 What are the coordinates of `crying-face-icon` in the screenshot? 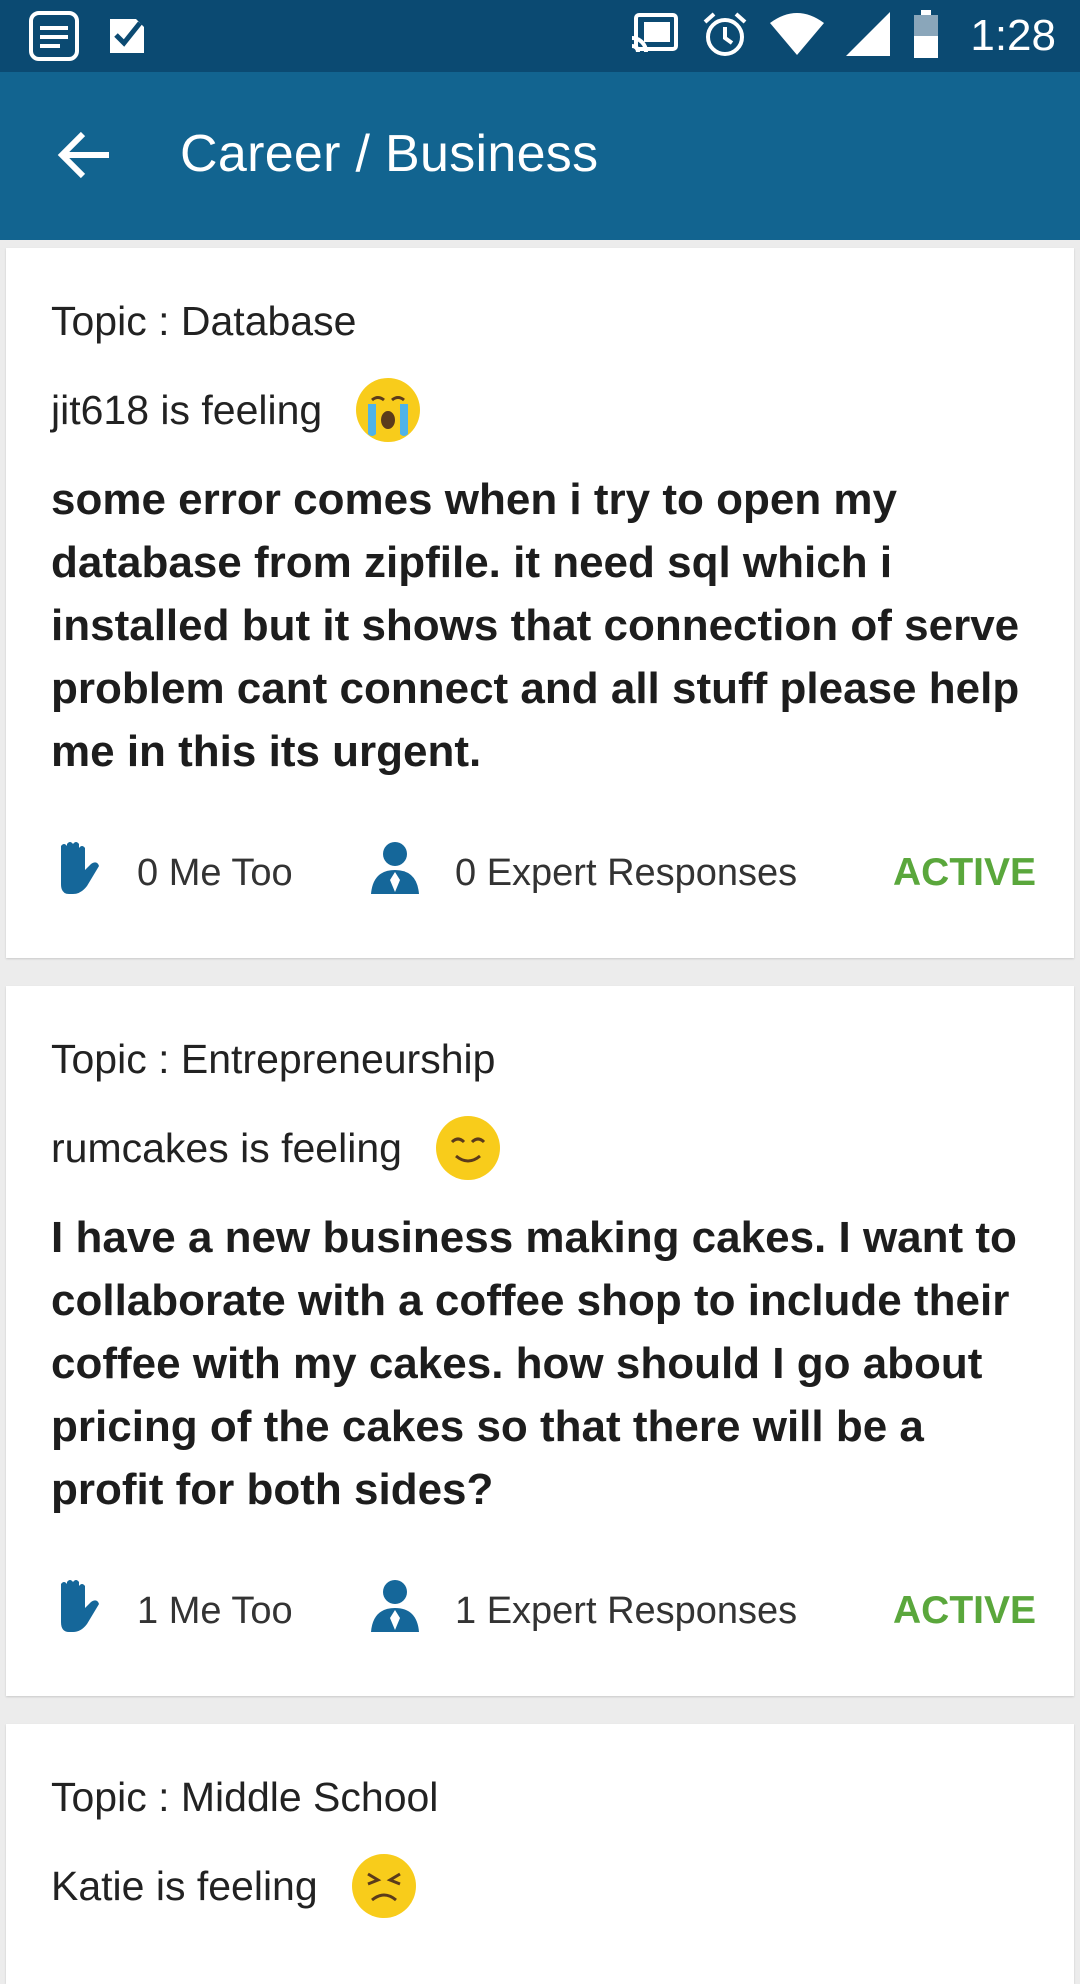 It's located at (388, 410).